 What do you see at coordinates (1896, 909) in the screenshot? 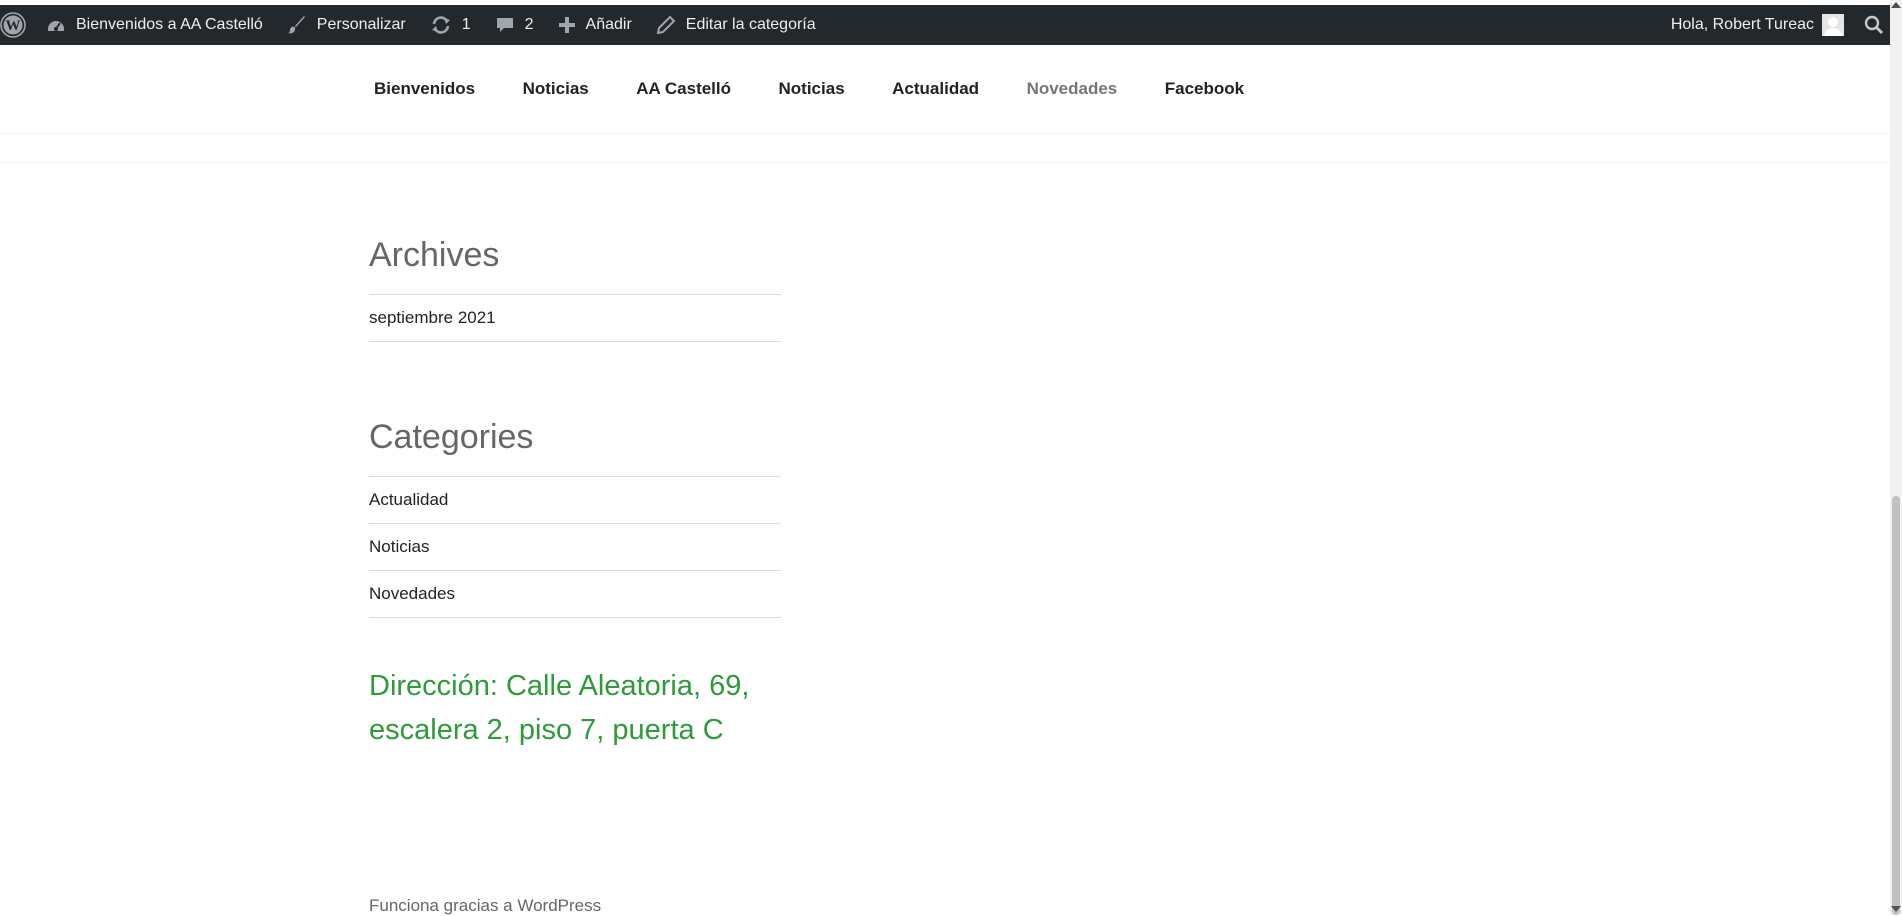
I see `scroll-down-arrow-icon` at bounding box center [1896, 909].